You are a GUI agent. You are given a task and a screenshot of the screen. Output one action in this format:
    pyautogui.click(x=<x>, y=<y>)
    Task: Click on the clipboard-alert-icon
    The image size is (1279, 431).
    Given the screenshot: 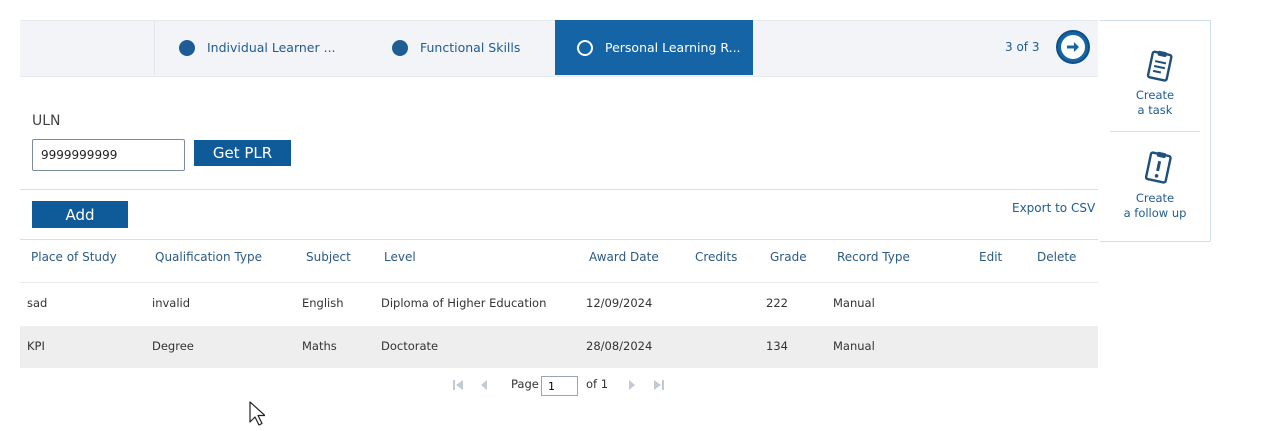 What is the action you would take?
    pyautogui.click(x=1158, y=171)
    